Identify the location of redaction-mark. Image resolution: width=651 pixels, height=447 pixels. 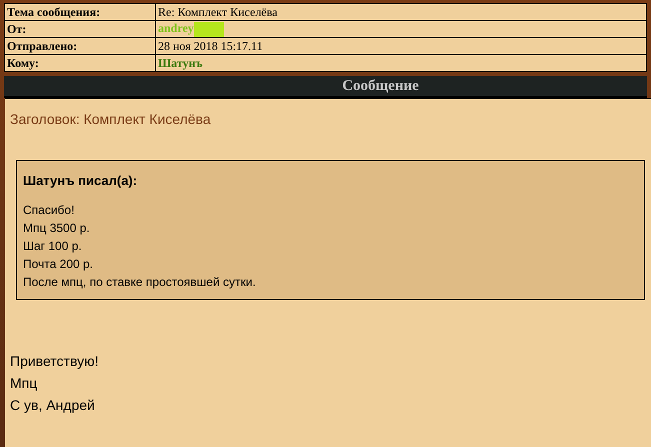
(209, 29).